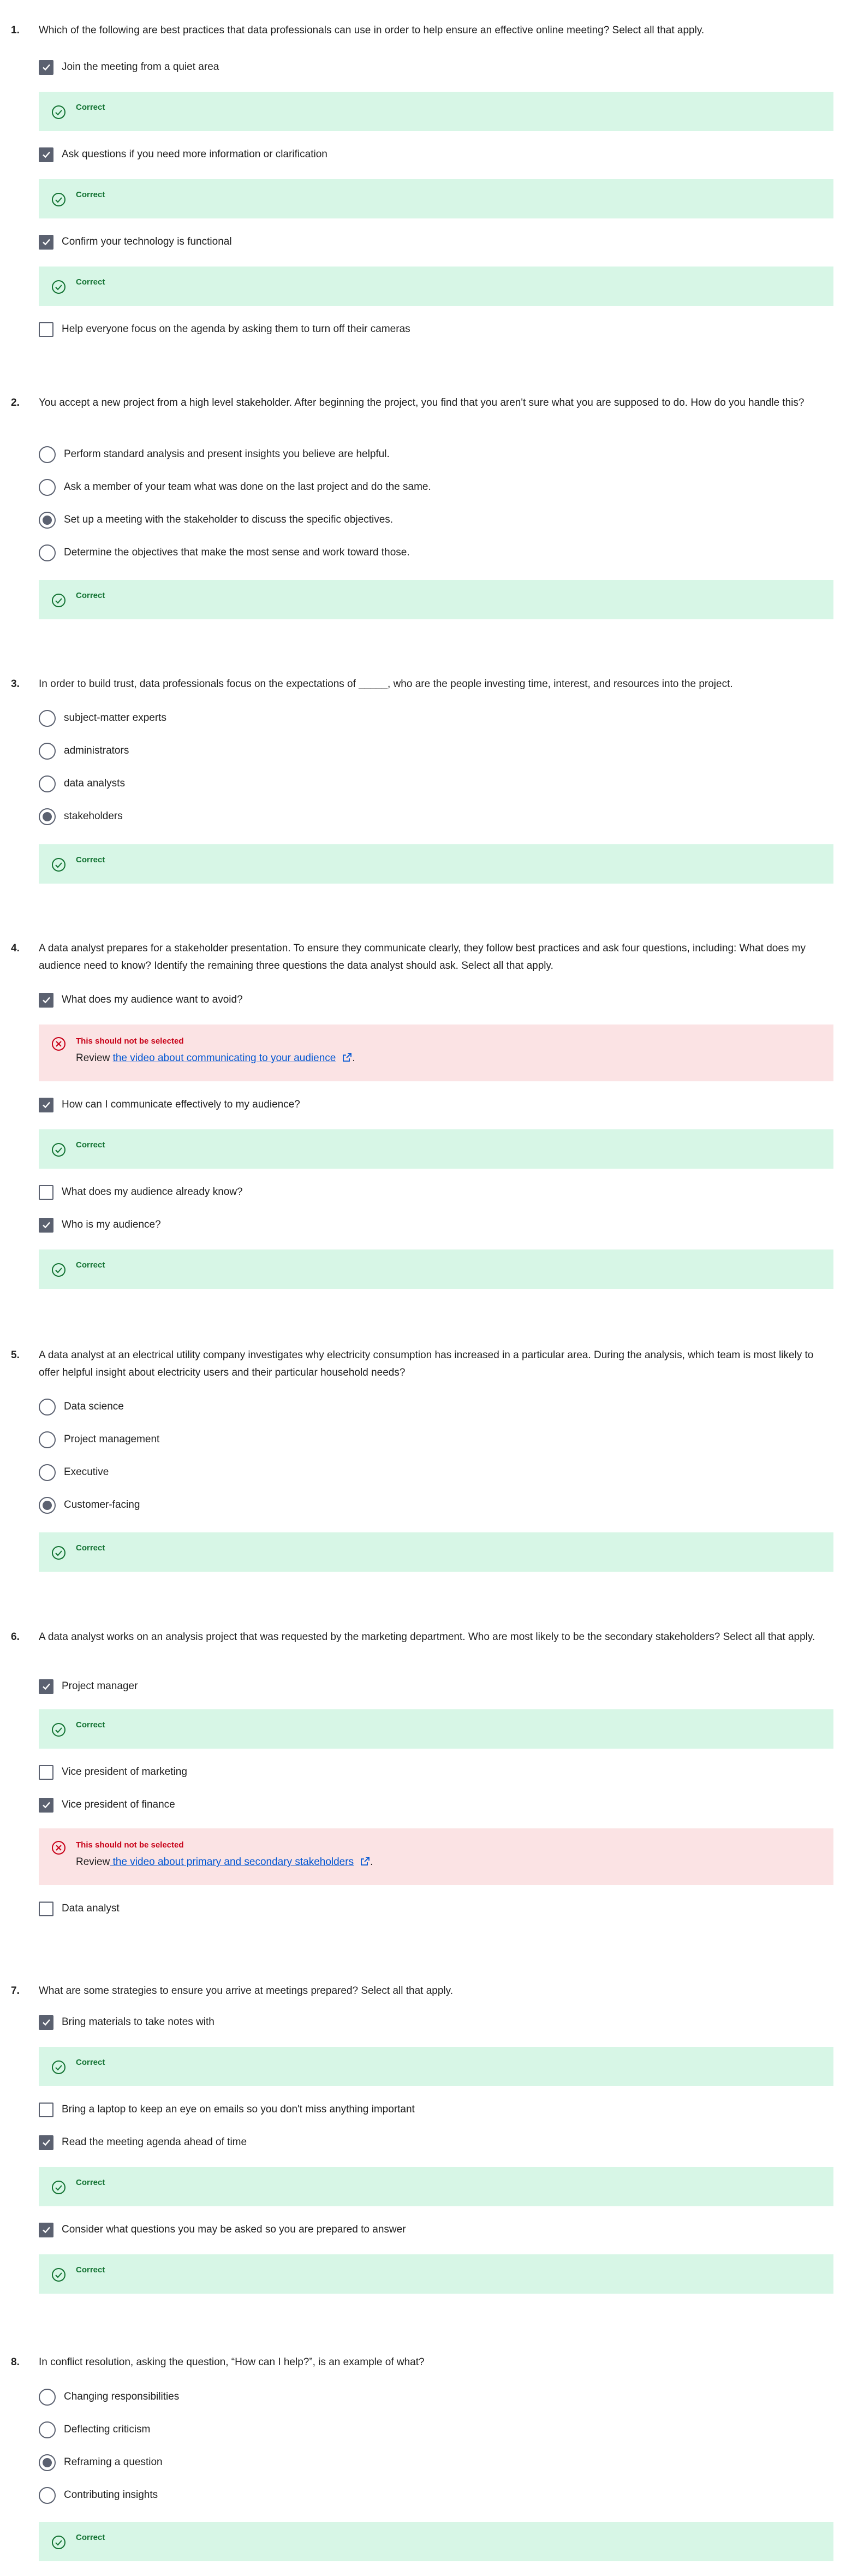  What do you see at coordinates (124, 1772) in the screenshot?
I see `option-label: Vice president of marketing` at bounding box center [124, 1772].